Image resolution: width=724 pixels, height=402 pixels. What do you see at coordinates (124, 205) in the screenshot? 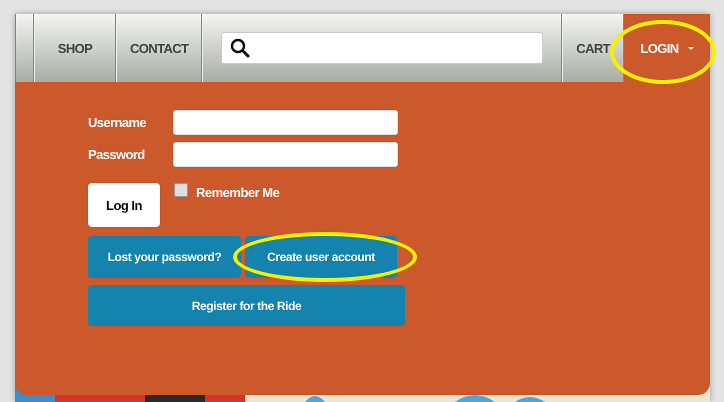
I see `log-in-button: Log In` at bounding box center [124, 205].